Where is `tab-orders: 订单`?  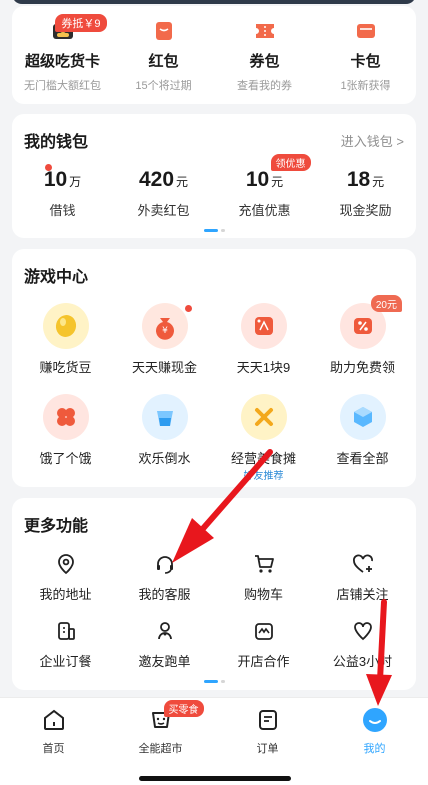
tab-orders: 订单 is located at coordinates (268, 731).